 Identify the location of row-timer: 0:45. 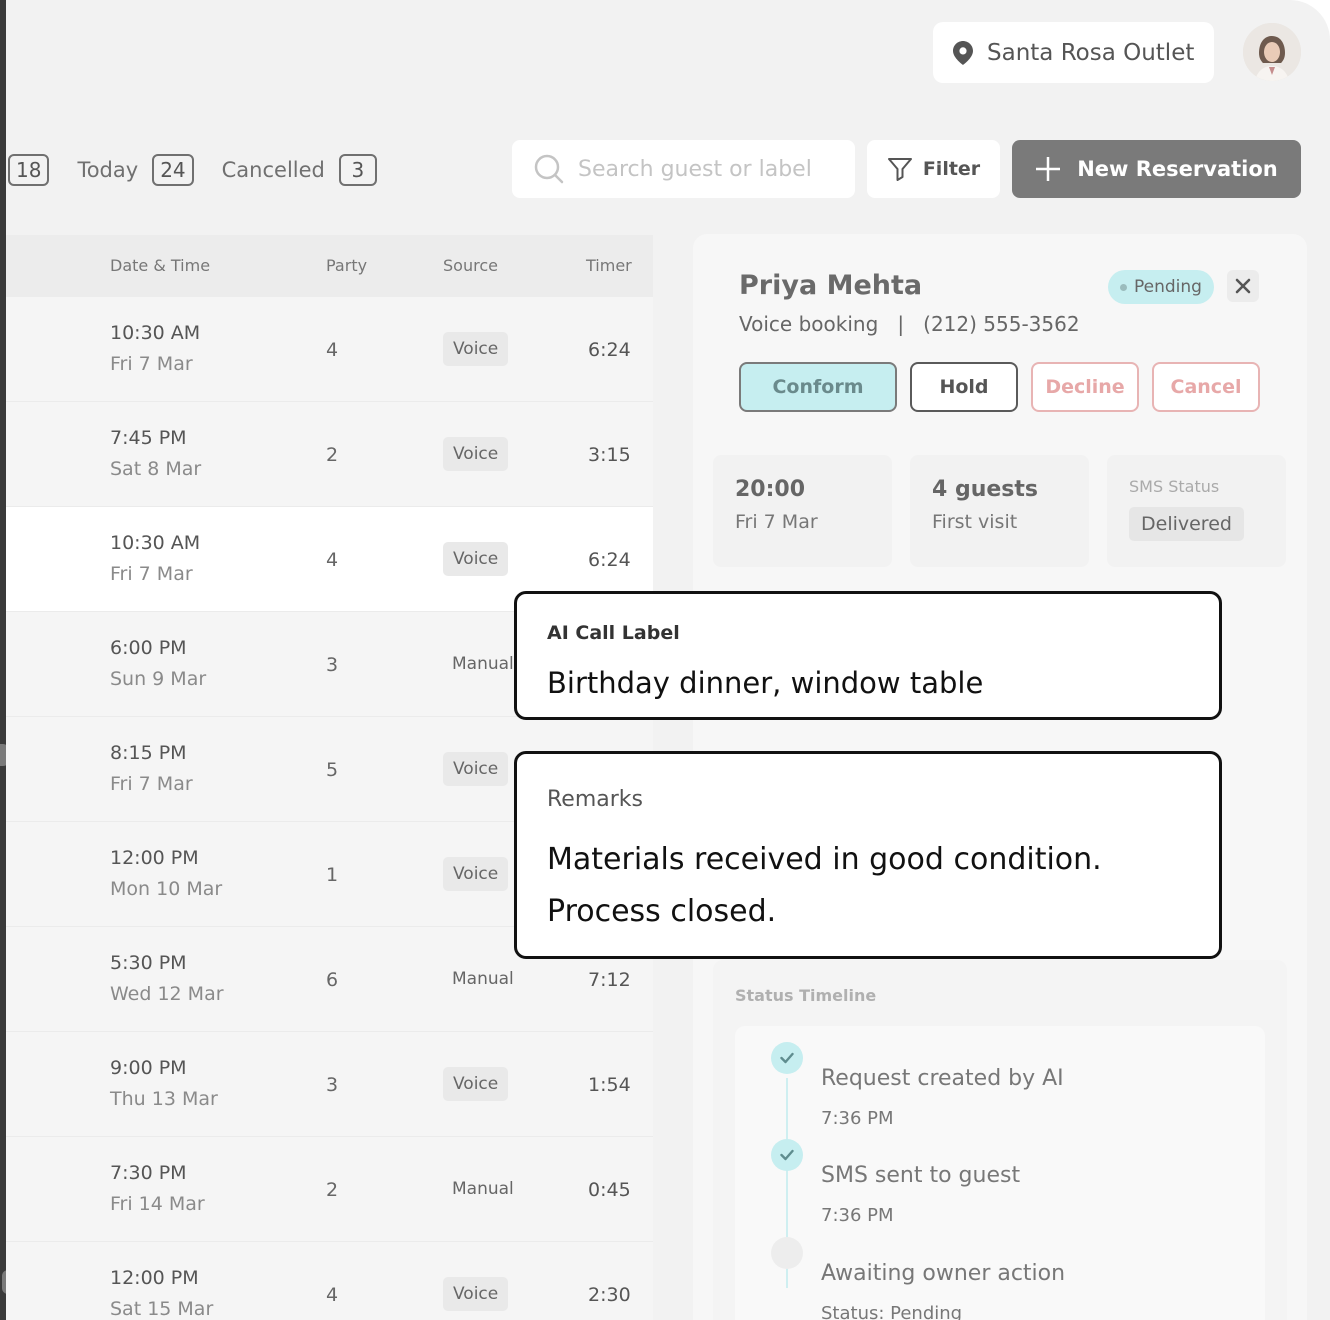
(609, 1190).